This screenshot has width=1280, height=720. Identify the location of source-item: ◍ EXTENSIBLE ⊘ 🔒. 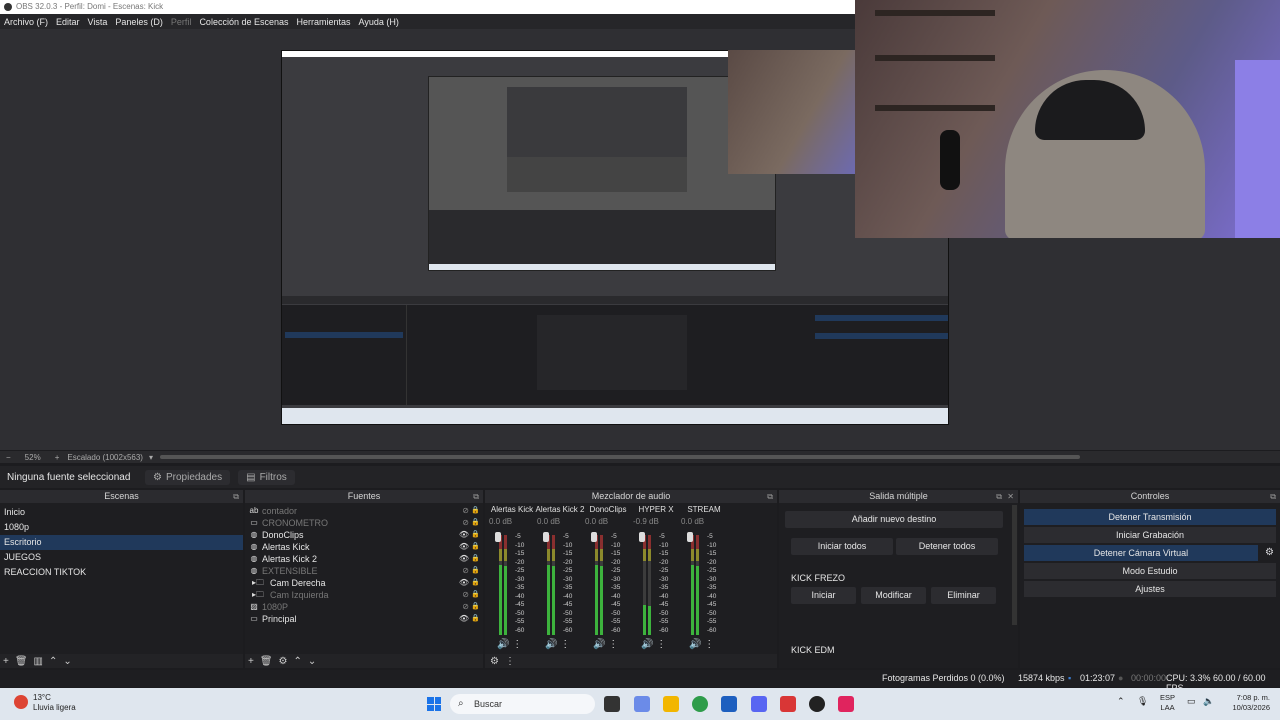
(364, 571).